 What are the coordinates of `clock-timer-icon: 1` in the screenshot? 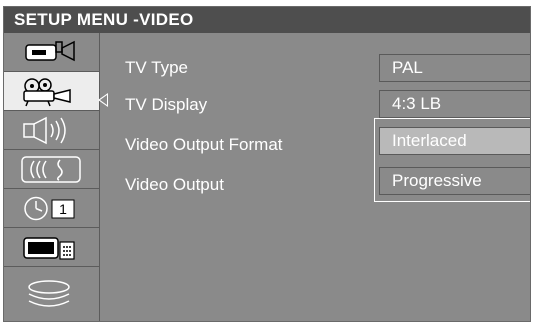 It's located at (49, 208).